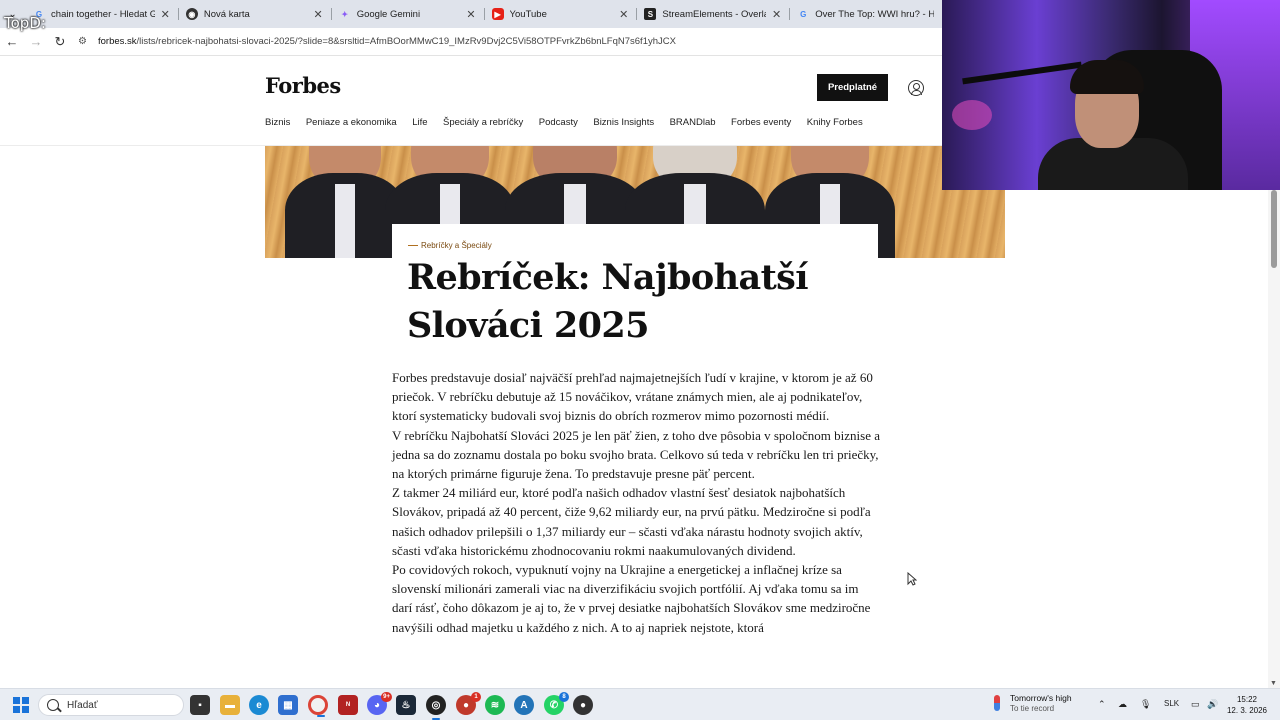 The width and height of the screenshot is (1280, 720). What do you see at coordinates (254, 14) in the screenshot?
I see `tab-new-tab: ◉ Nová karta ✕` at bounding box center [254, 14].